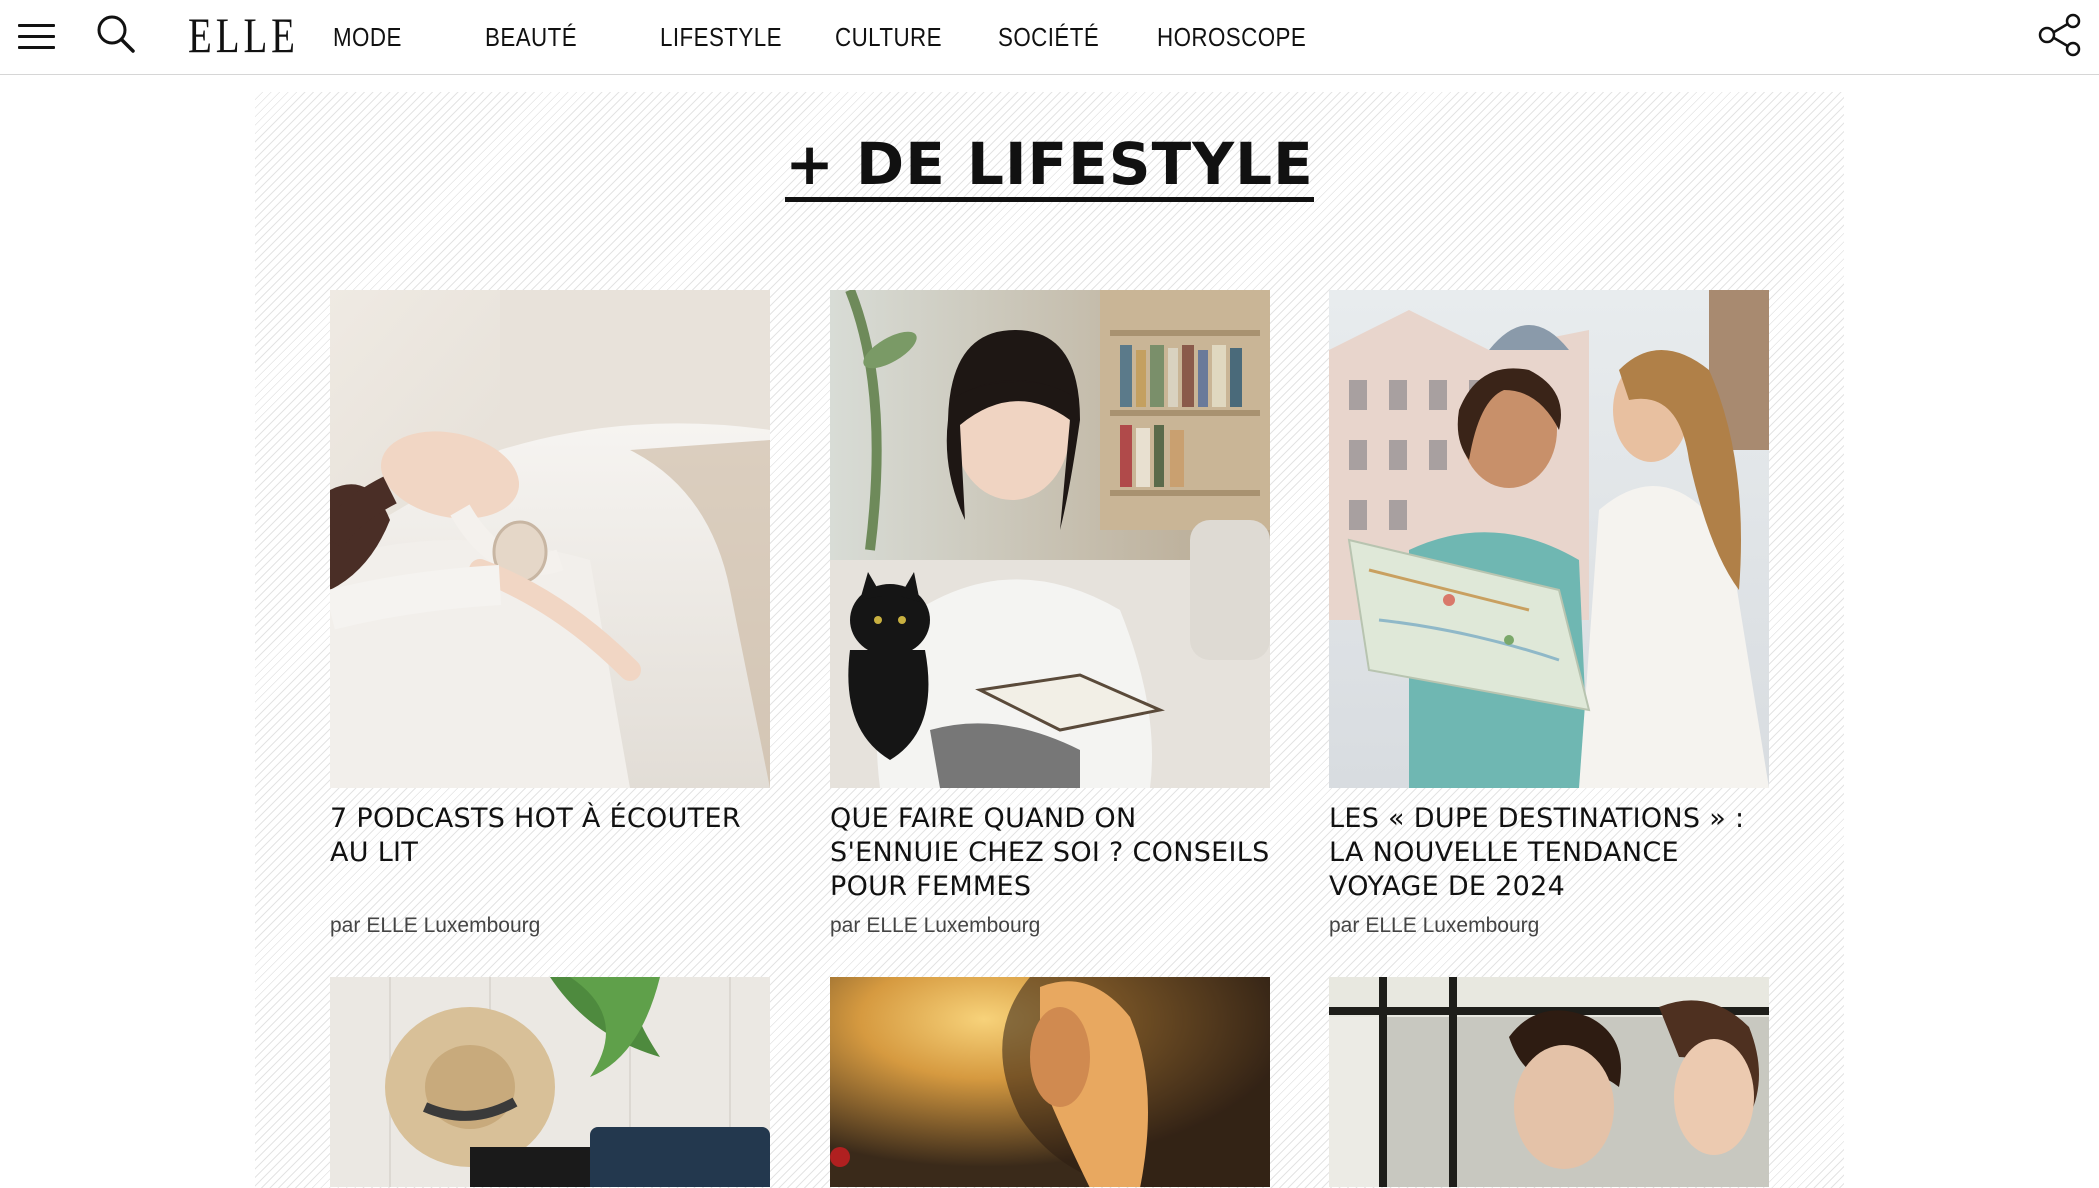 The width and height of the screenshot is (2099, 1188). What do you see at coordinates (116, 34) in the screenshot?
I see `search-icon` at bounding box center [116, 34].